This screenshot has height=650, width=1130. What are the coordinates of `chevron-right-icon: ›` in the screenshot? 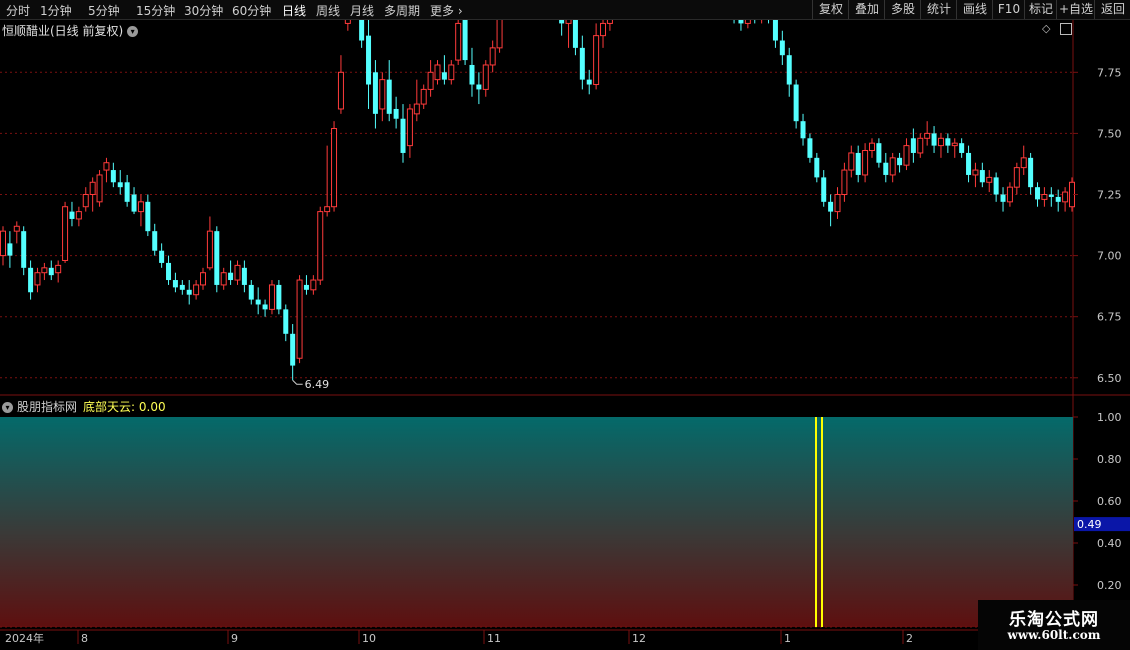 It's located at (460, 11).